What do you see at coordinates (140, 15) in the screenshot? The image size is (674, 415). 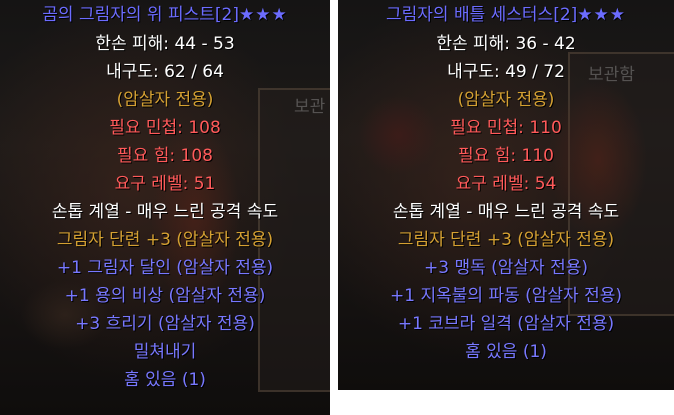 I see `item-name: 곰의 그림자의 위 피스트[2]` at bounding box center [140, 15].